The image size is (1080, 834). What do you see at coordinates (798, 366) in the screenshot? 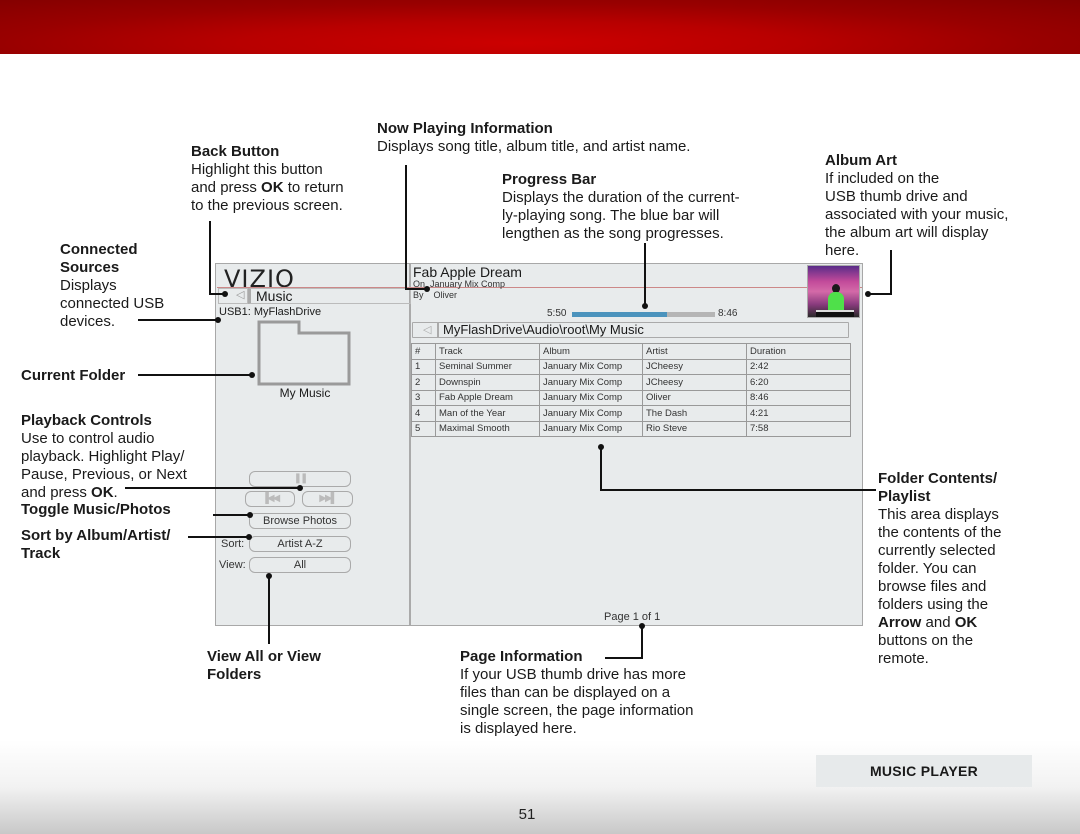
I see `cell-duration: 2:42` at bounding box center [798, 366].